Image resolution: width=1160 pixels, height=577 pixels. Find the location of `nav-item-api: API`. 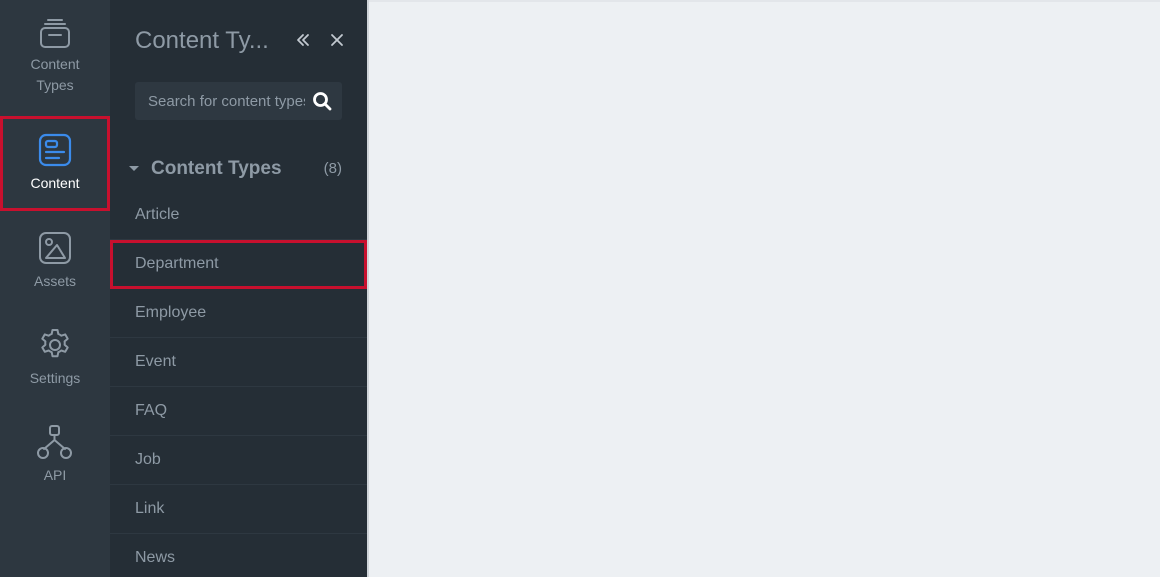

nav-item-api: API is located at coordinates (55, 455).